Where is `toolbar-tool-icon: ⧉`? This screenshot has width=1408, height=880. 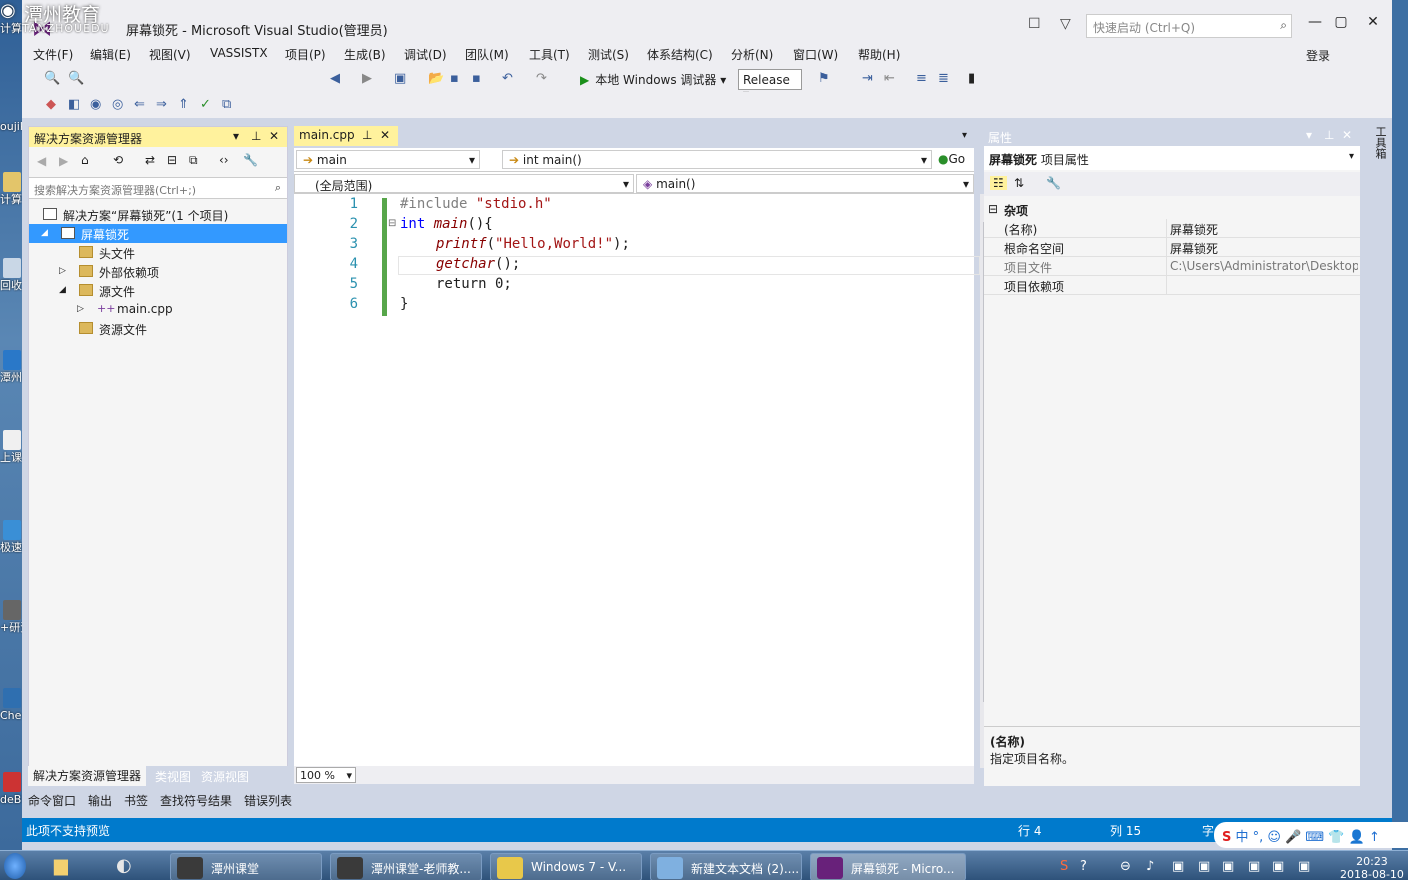 toolbar-tool-icon: ⧉ is located at coordinates (226, 104).